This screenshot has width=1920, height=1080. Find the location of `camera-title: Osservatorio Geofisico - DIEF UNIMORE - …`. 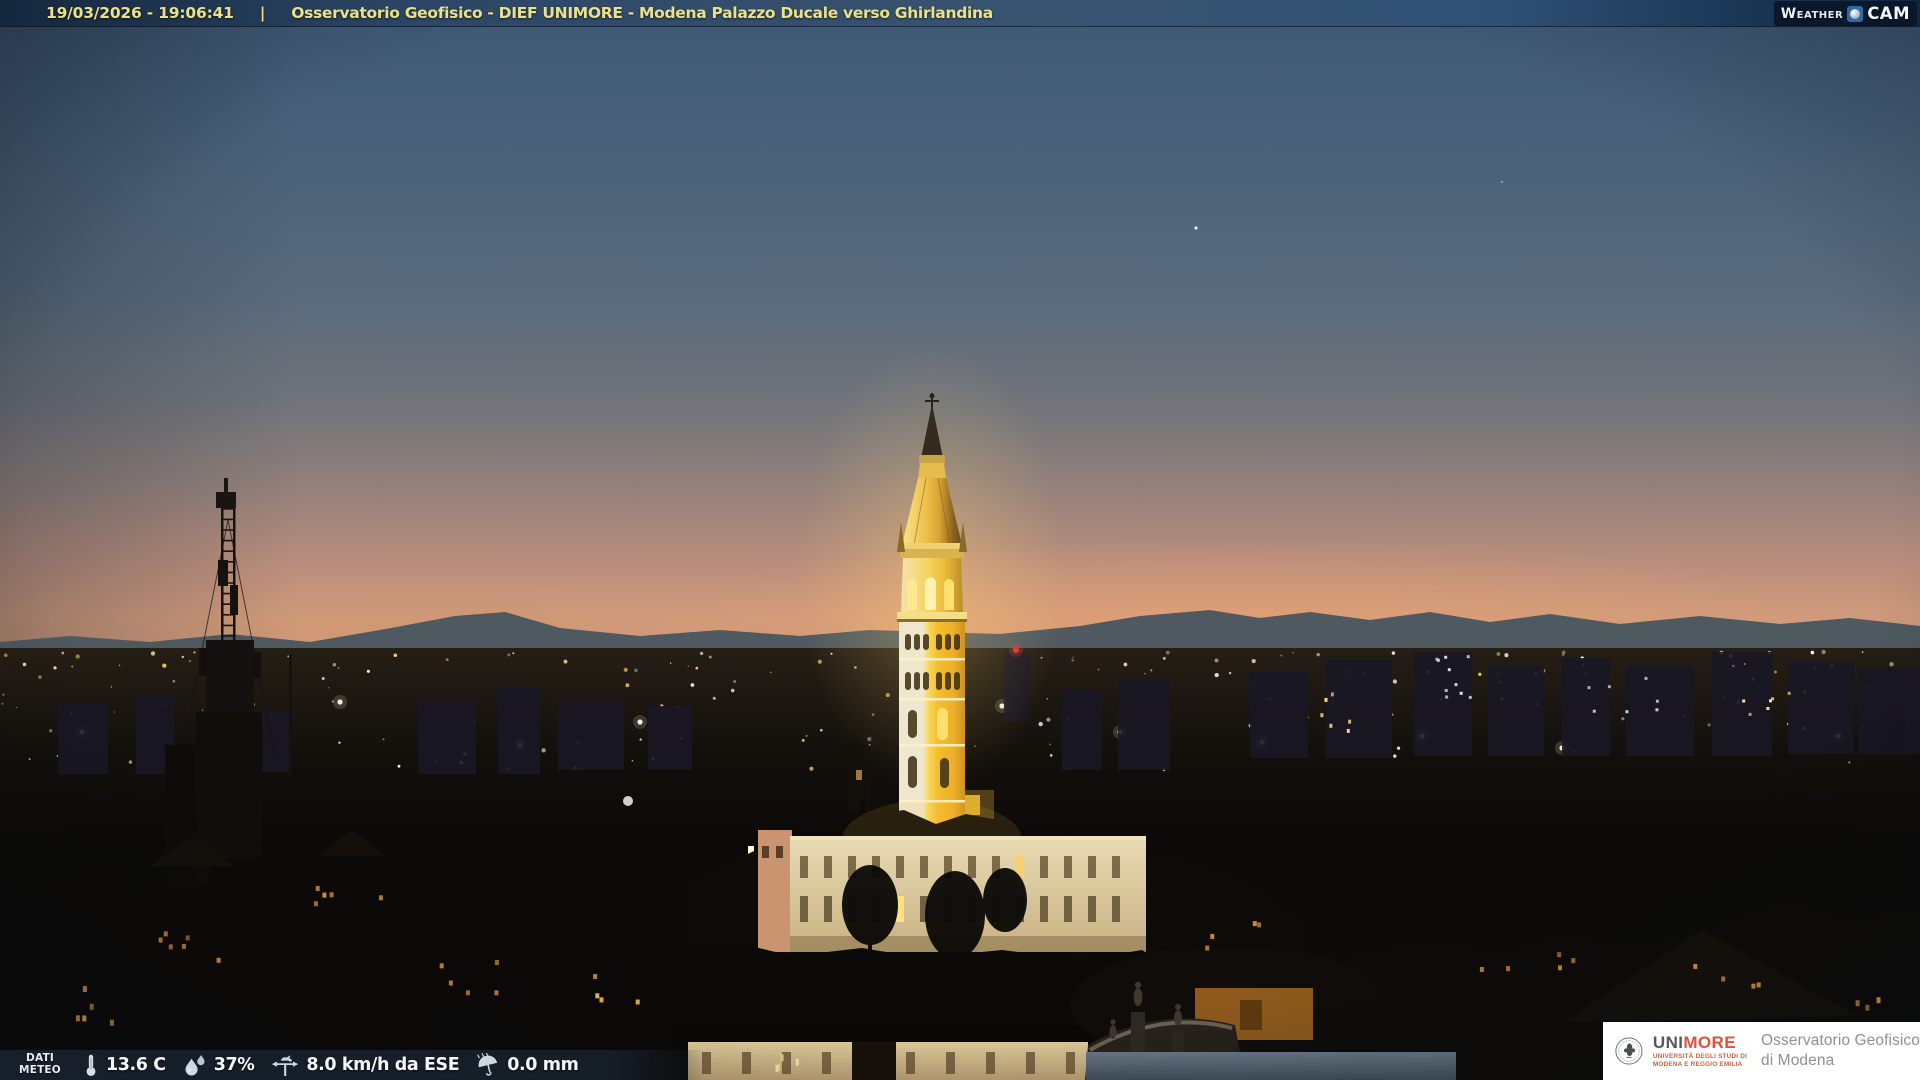

camera-title: Osservatorio Geofisico - DIEF UNIMORE - … is located at coordinates (642, 13).